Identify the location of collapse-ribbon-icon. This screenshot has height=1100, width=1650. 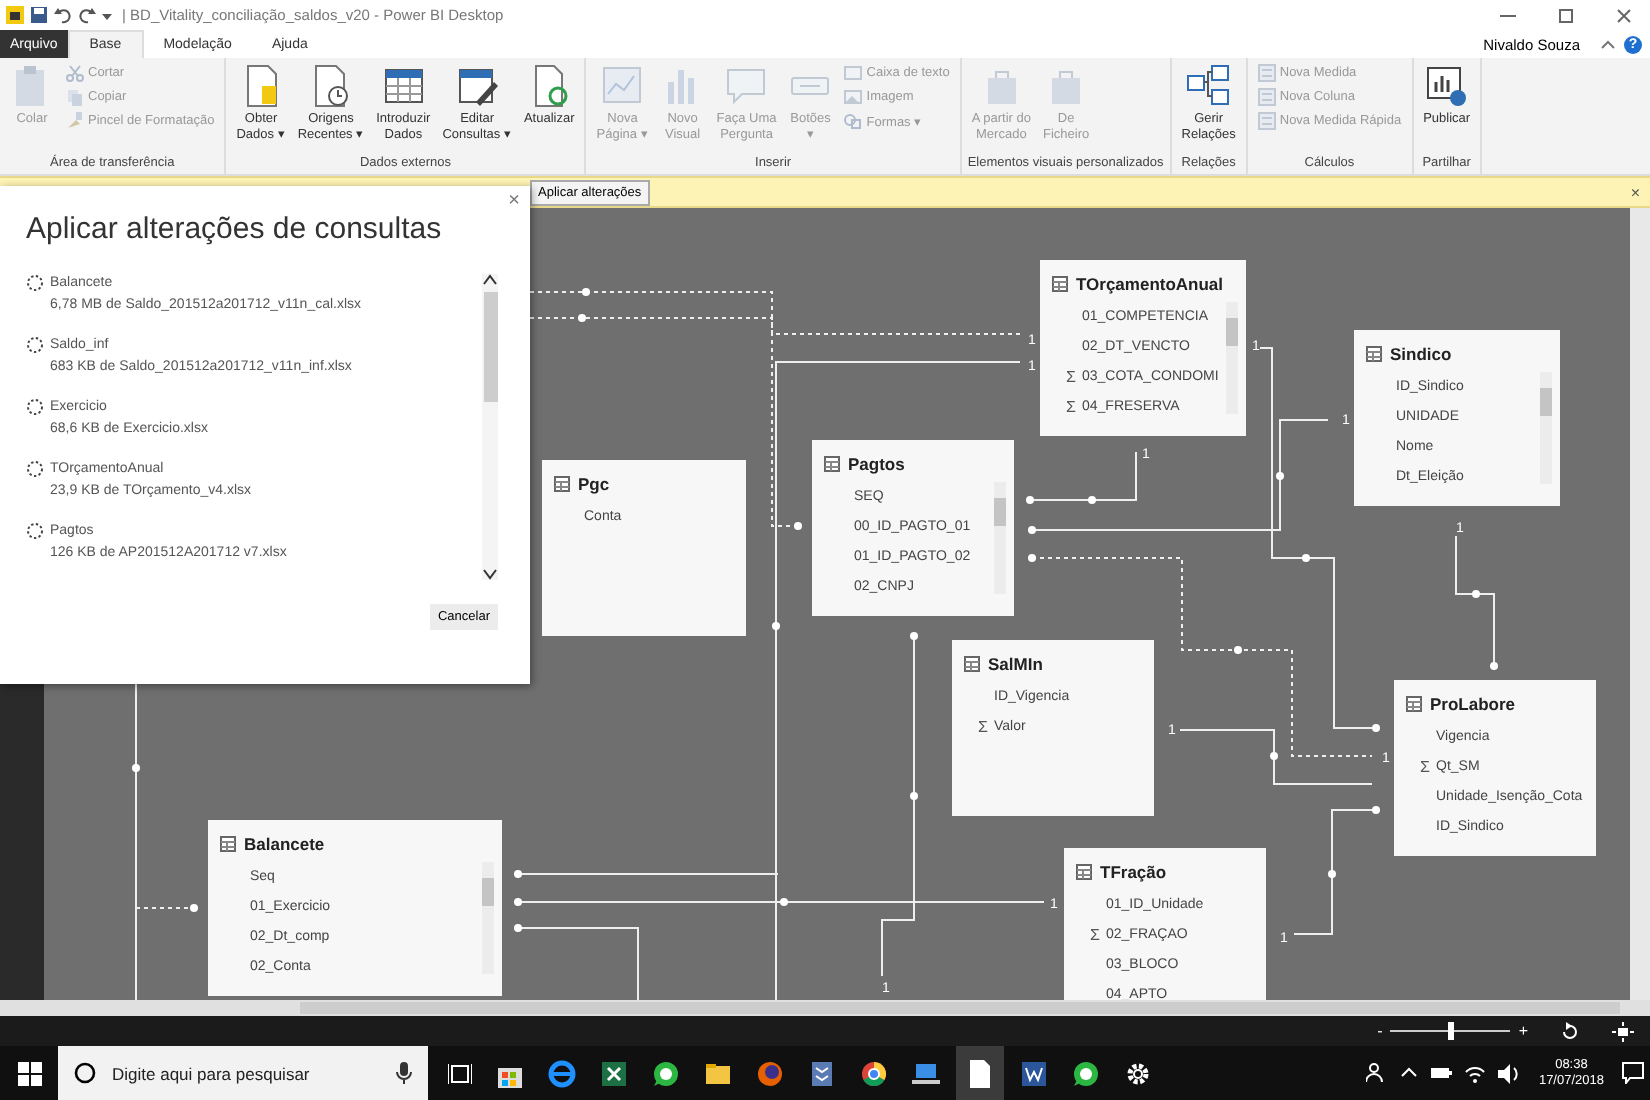
(1608, 44).